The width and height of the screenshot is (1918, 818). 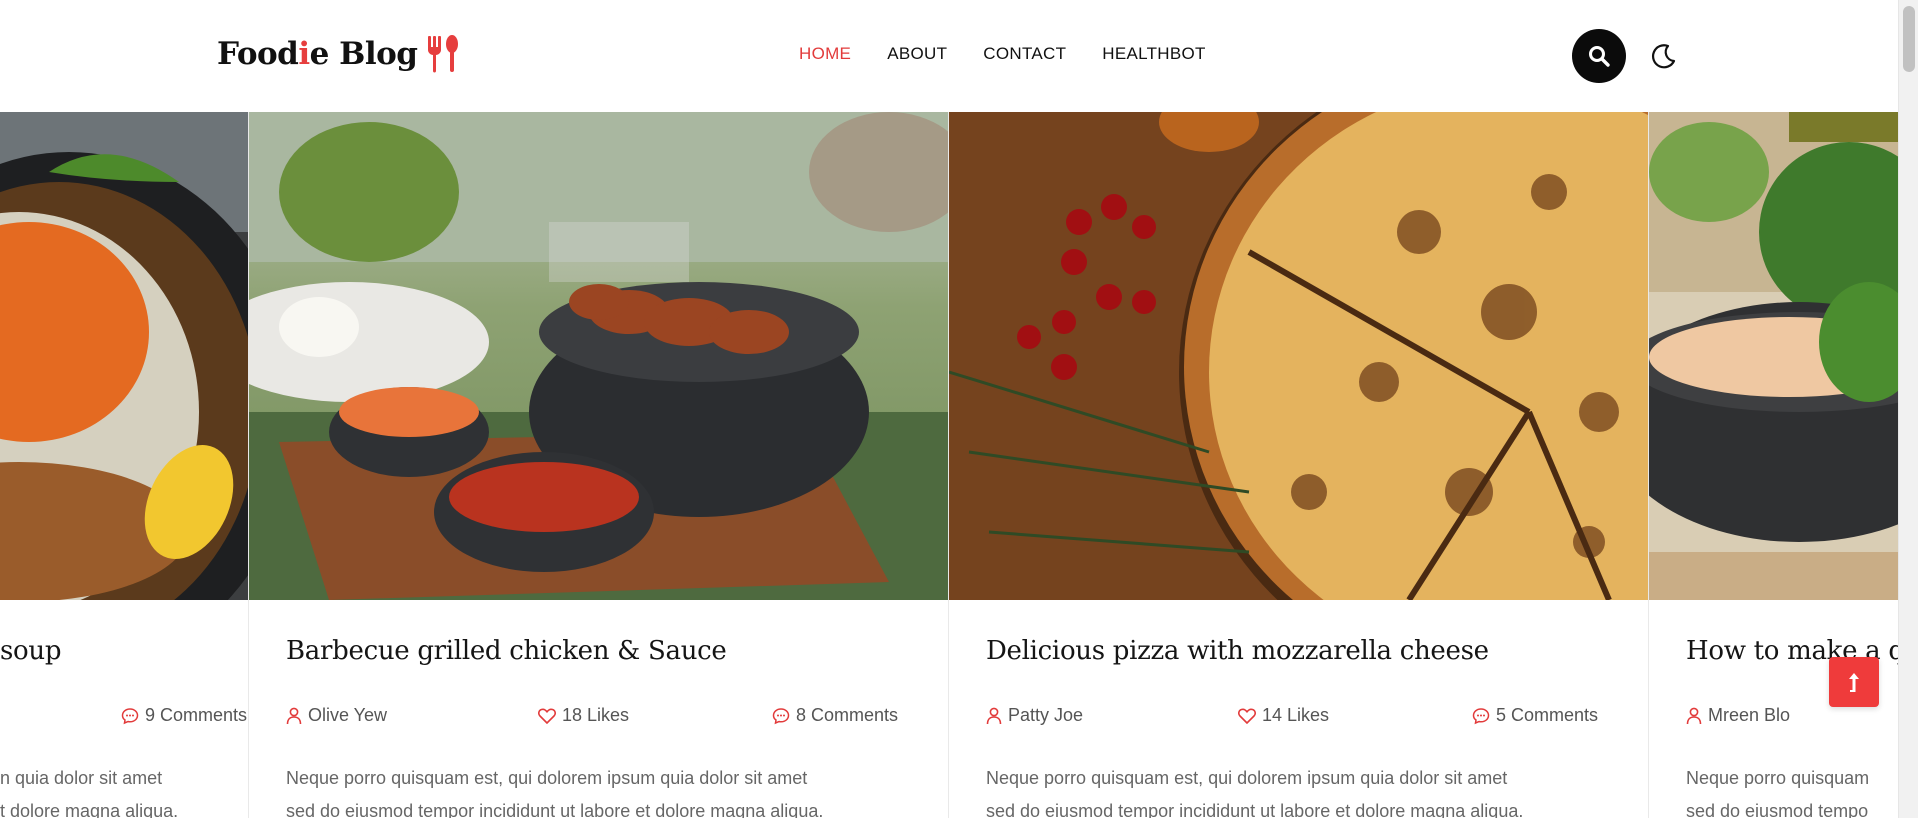 I want to click on back-to-top-button, so click(x=1854, y=682).